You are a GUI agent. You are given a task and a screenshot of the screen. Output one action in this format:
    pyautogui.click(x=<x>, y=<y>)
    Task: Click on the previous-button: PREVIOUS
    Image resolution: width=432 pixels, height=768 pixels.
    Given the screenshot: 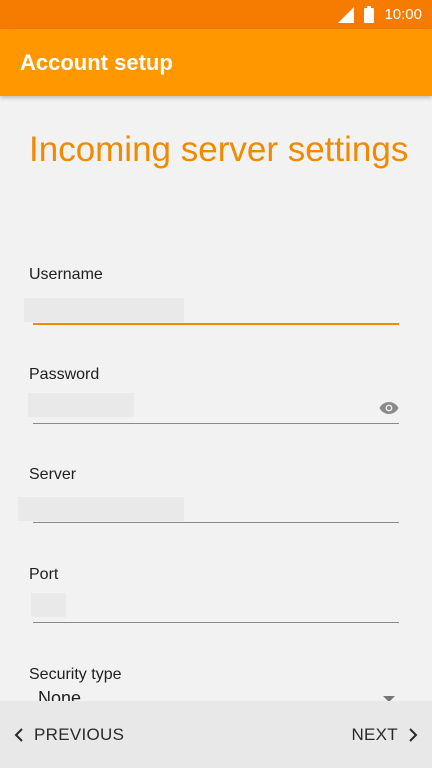 What is the action you would take?
    pyautogui.click(x=69, y=735)
    